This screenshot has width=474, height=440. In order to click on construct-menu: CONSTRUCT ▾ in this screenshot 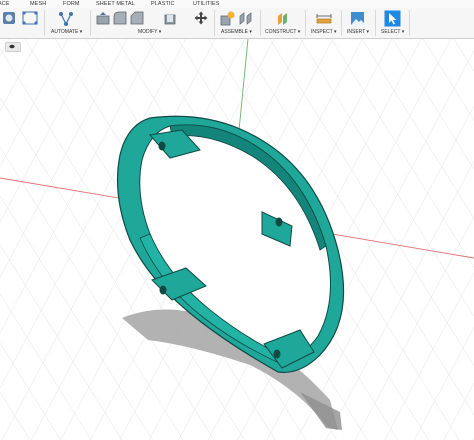, I will do `click(282, 32)`.